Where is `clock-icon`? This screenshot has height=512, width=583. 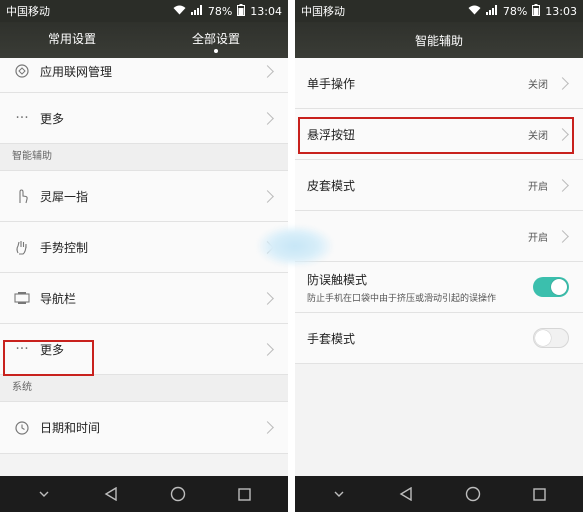
clock-icon is located at coordinates (22, 428).